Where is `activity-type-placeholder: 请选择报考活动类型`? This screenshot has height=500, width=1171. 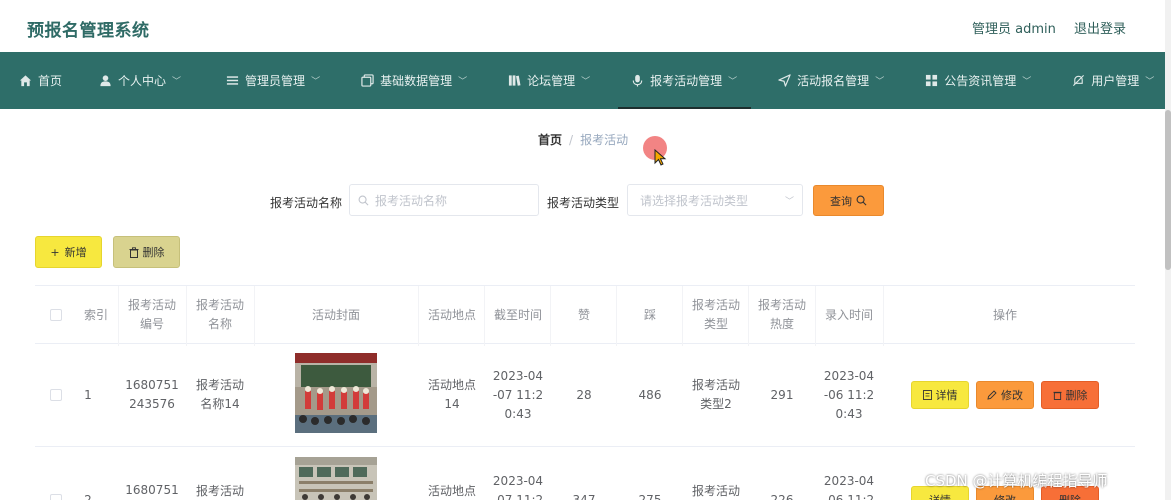
activity-type-placeholder: 请选择报考活动类型 is located at coordinates (694, 200).